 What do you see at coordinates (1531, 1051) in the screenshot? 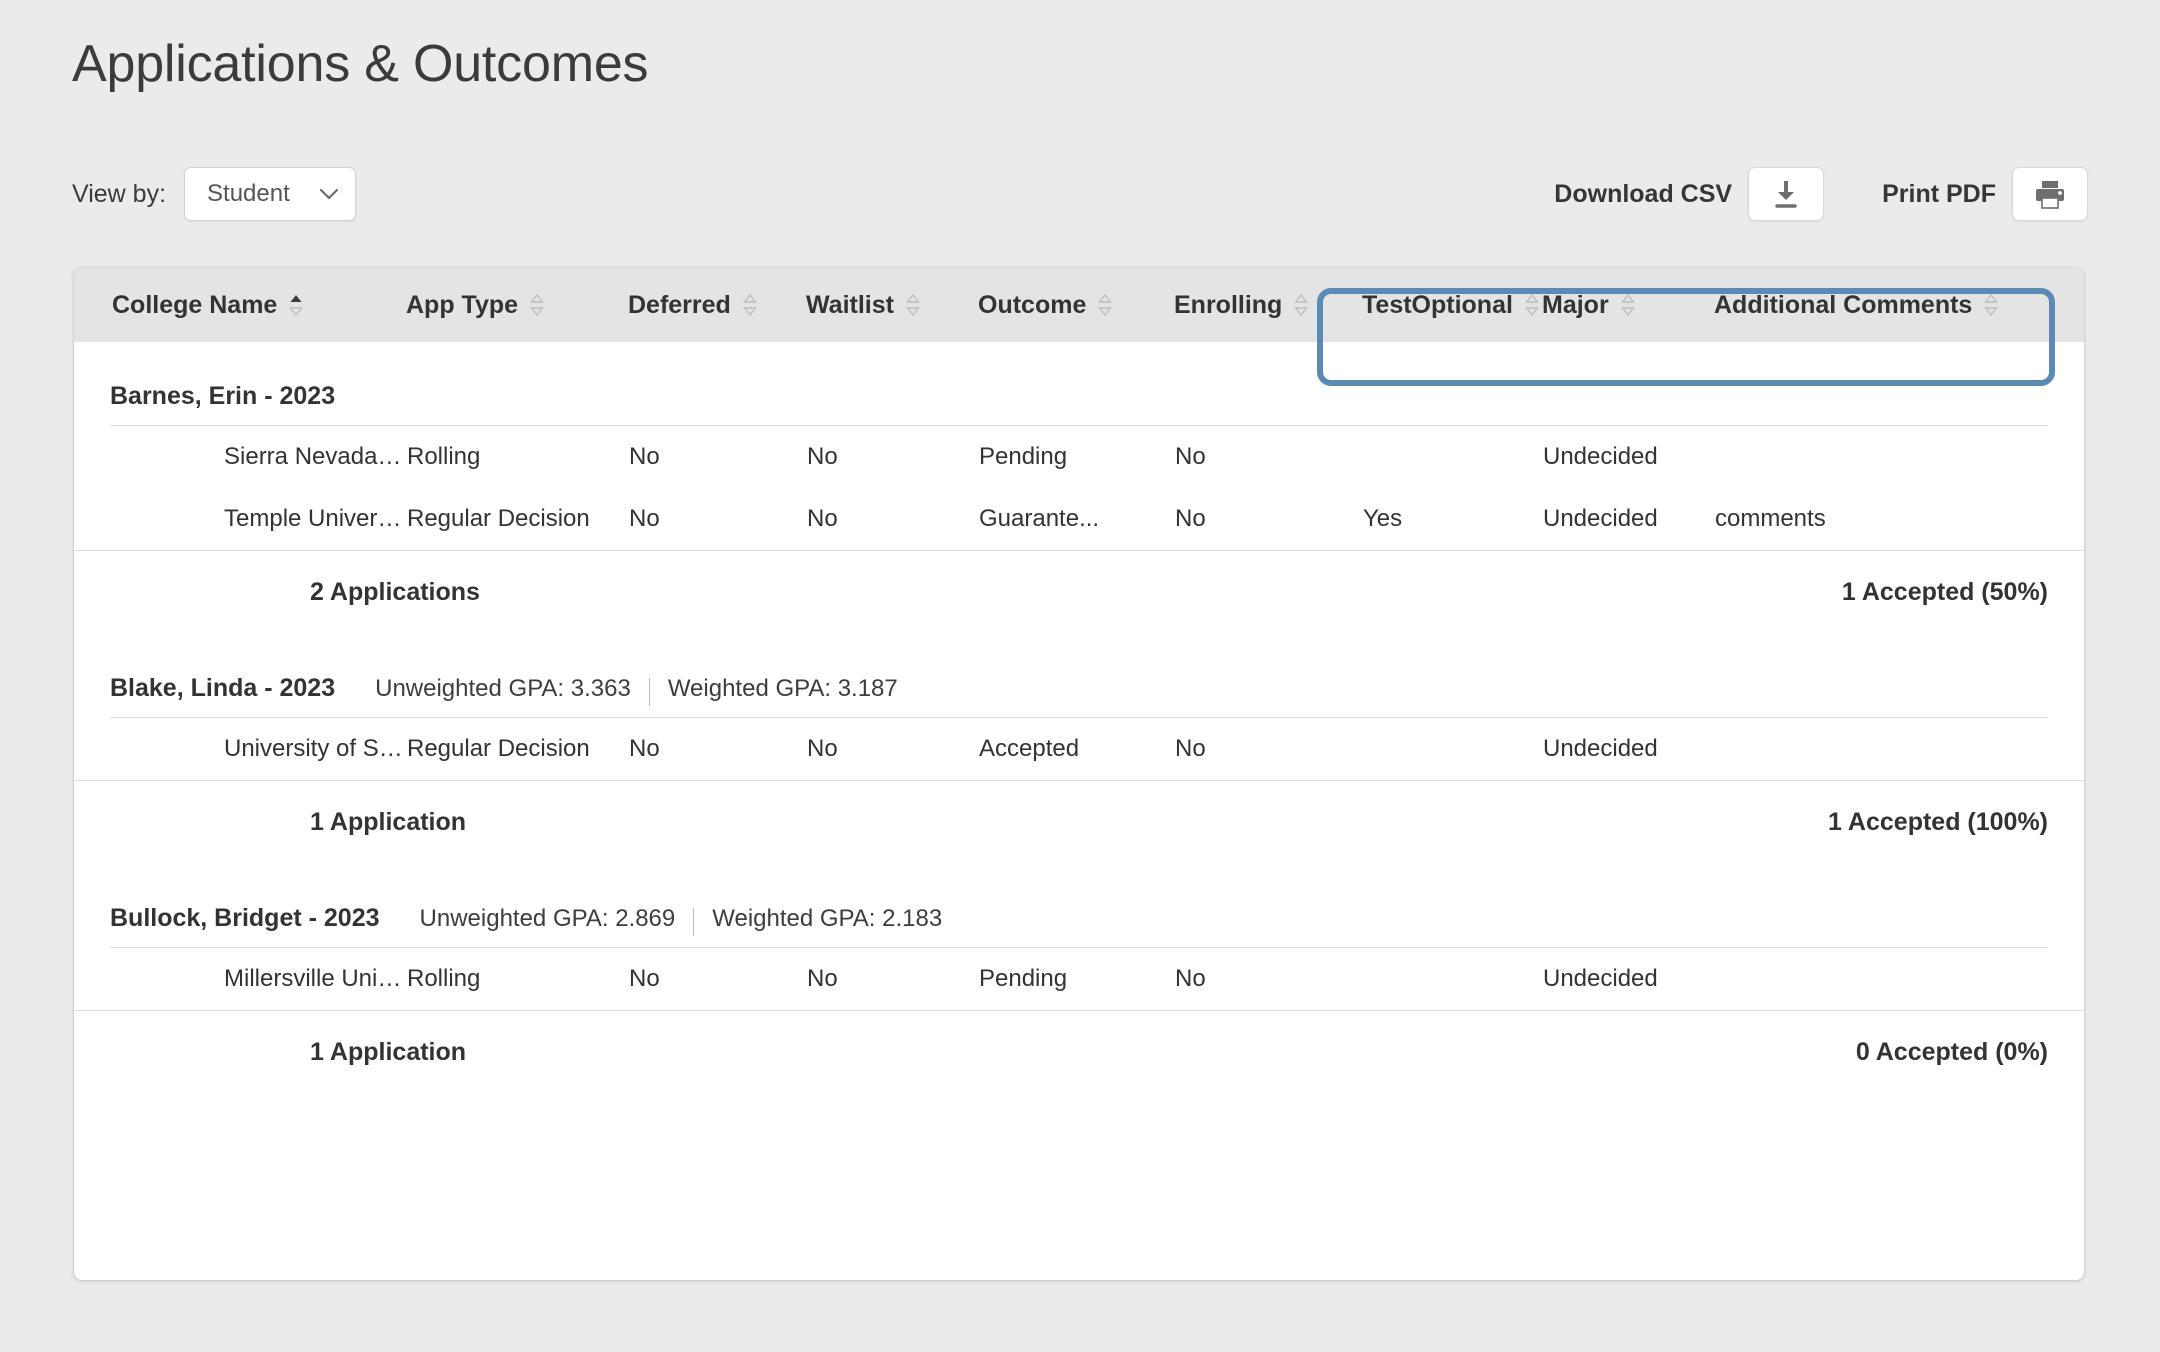
I see `group-summary-accepted: 0 Accepted (0%)` at bounding box center [1531, 1051].